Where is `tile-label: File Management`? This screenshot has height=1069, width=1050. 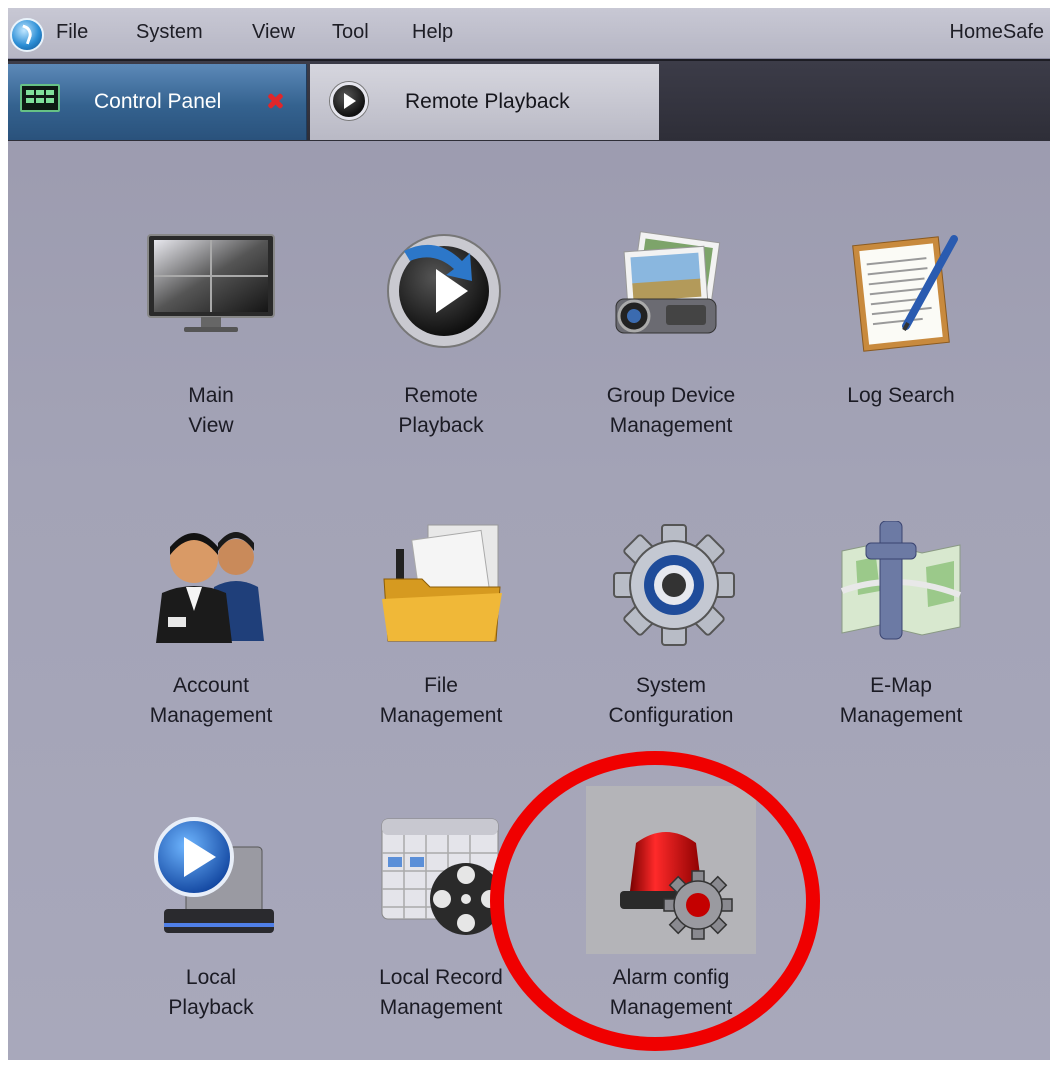
tile-label: File Management is located at coordinates (441, 700).